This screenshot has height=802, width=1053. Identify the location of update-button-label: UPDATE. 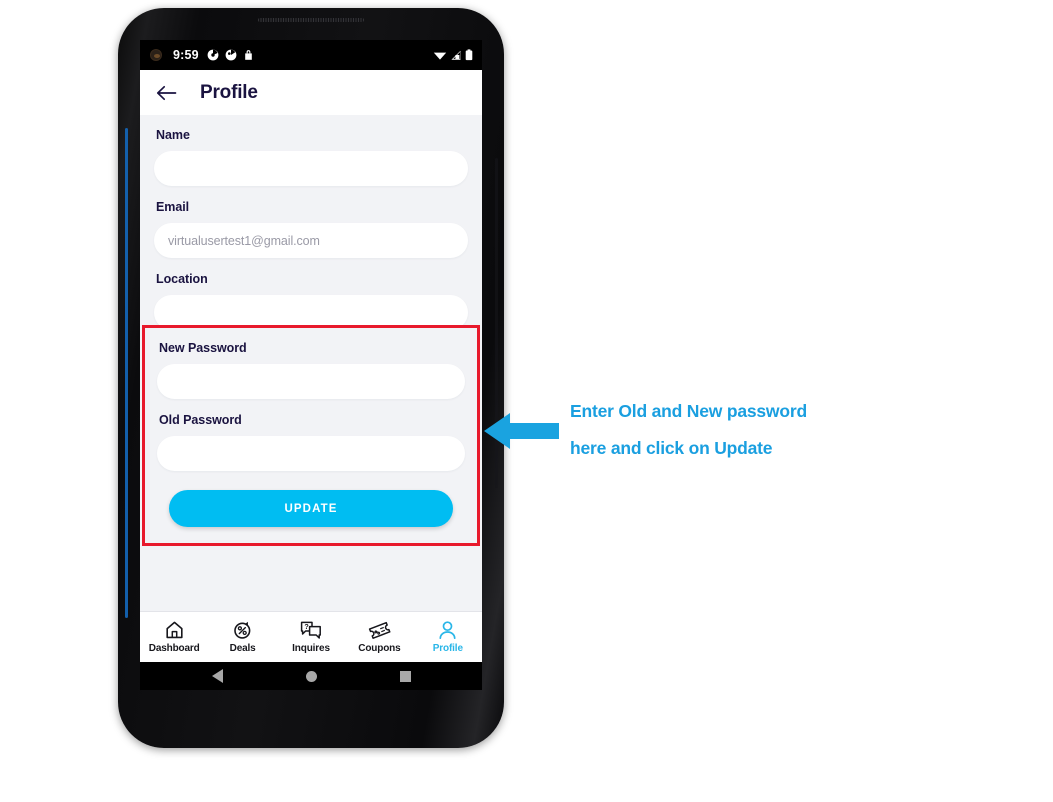
(311, 508).